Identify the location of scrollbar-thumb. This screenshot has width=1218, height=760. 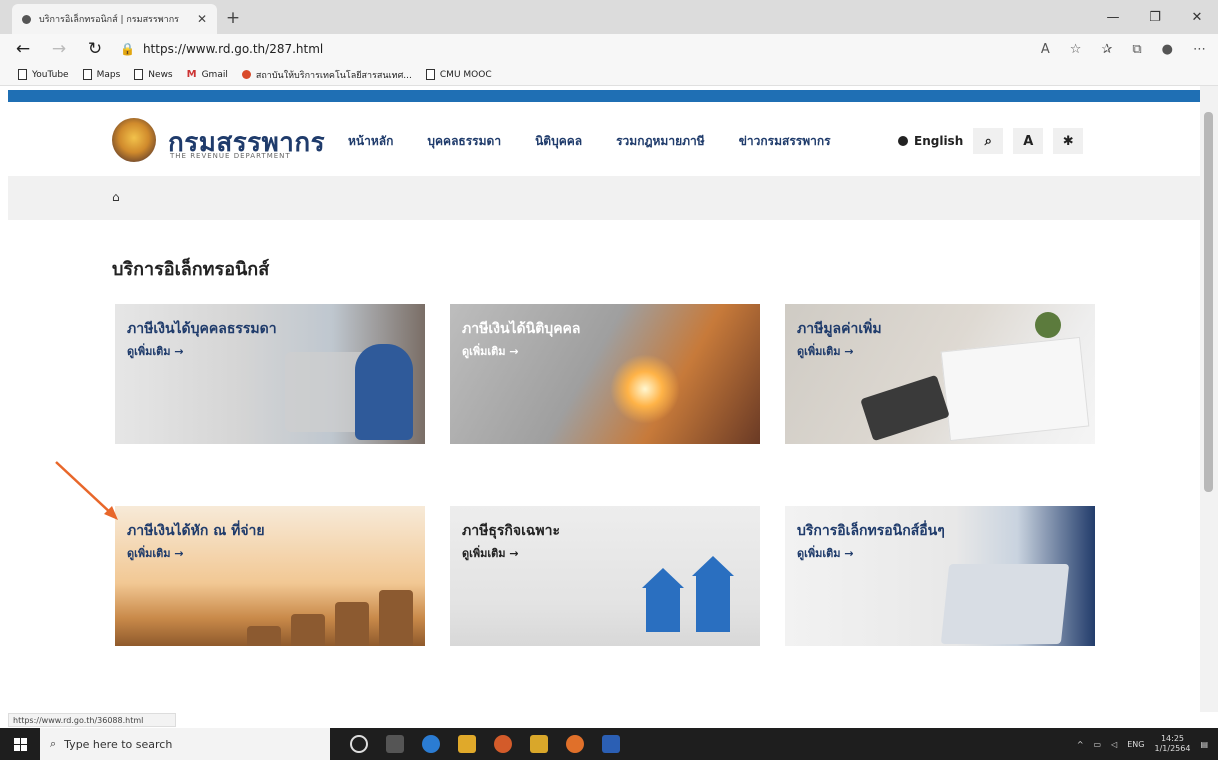
(1208, 302).